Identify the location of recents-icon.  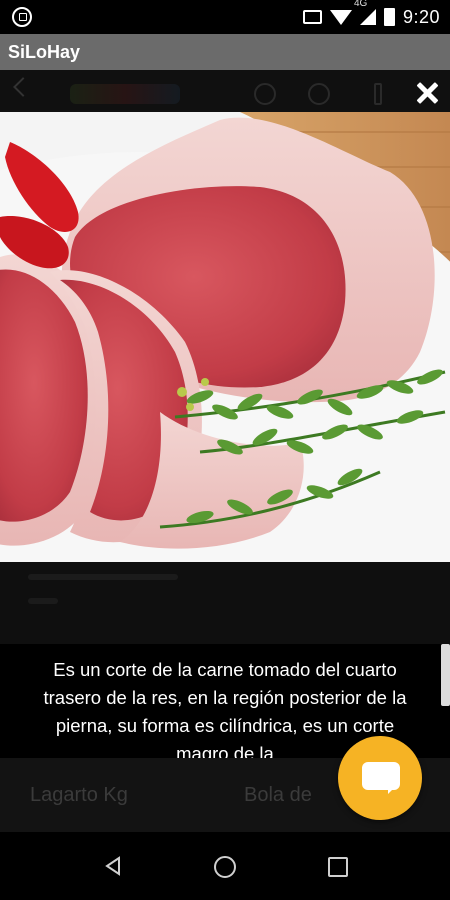
(338, 867).